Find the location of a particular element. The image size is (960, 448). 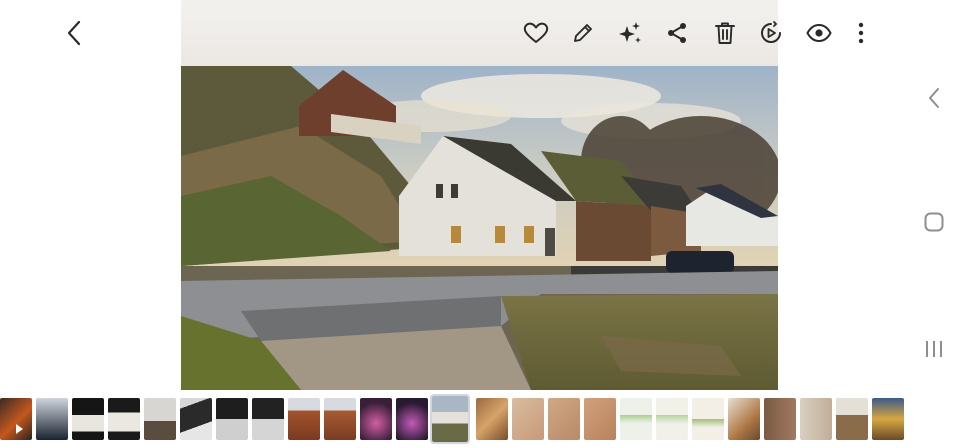

remaster-button is located at coordinates (771, 33).